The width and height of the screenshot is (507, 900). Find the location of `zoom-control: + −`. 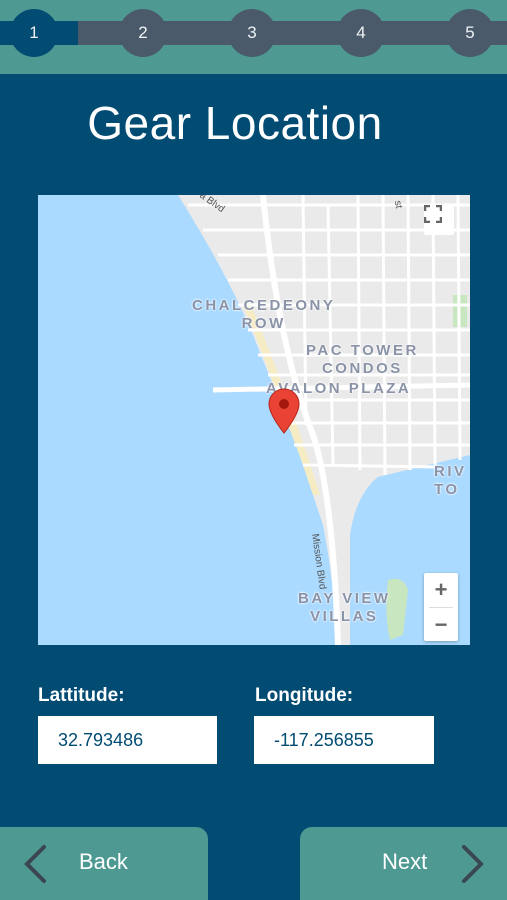

zoom-control: + − is located at coordinates (441, 607).